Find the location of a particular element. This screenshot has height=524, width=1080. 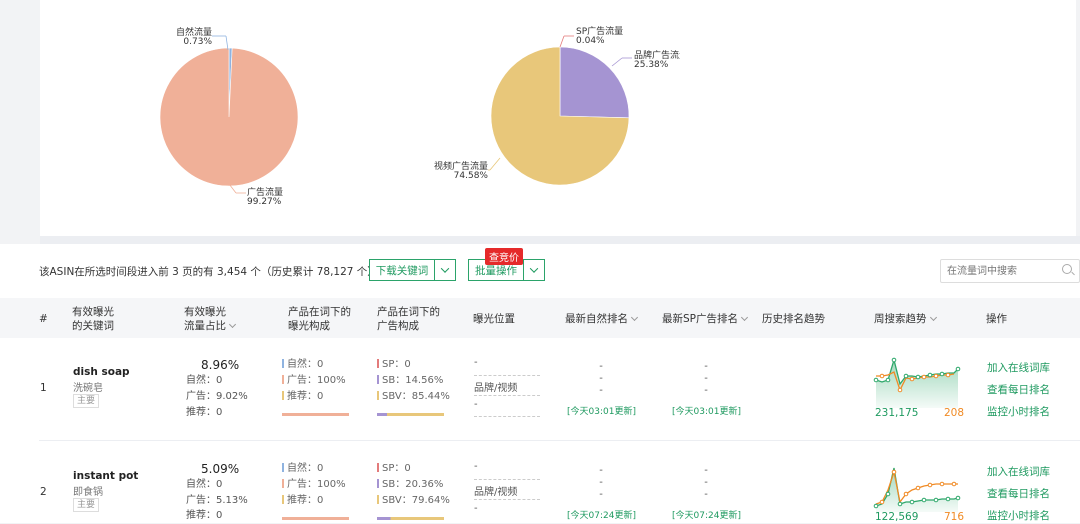

weekly-rank-value: 208 is located at coordinates (954, 413).